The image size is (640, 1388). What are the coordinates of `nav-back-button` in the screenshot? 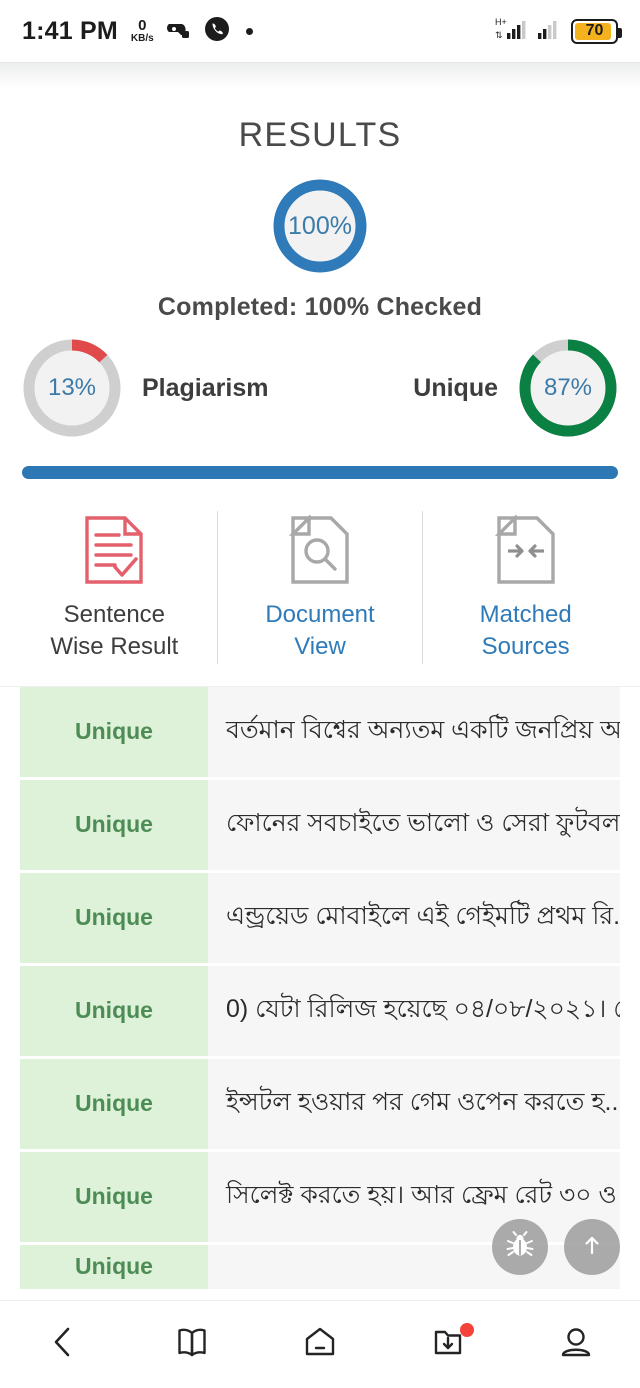 It's located at (64, 1344).